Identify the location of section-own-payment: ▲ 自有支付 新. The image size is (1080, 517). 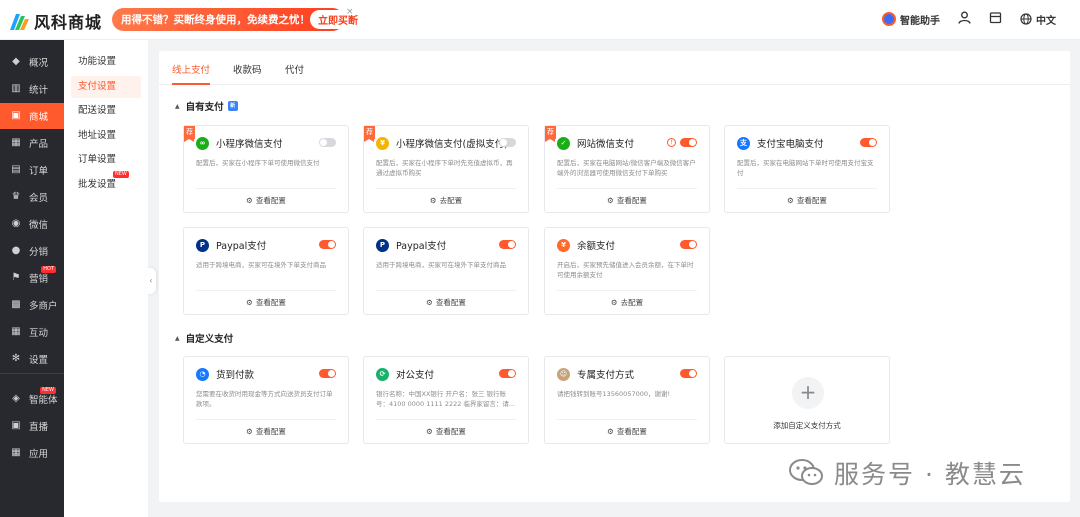
(206, 106).